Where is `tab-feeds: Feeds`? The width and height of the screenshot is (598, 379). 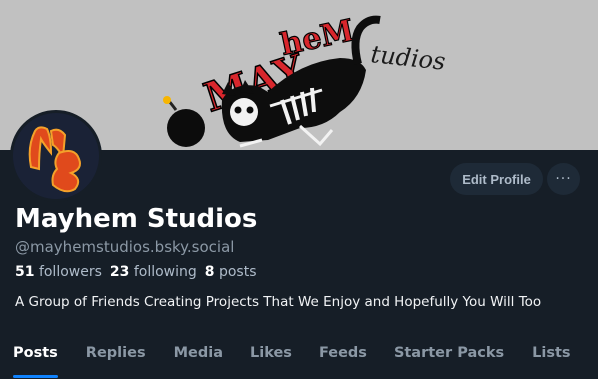 tab-feeds: Feeds is located at coordinates (343, 357).